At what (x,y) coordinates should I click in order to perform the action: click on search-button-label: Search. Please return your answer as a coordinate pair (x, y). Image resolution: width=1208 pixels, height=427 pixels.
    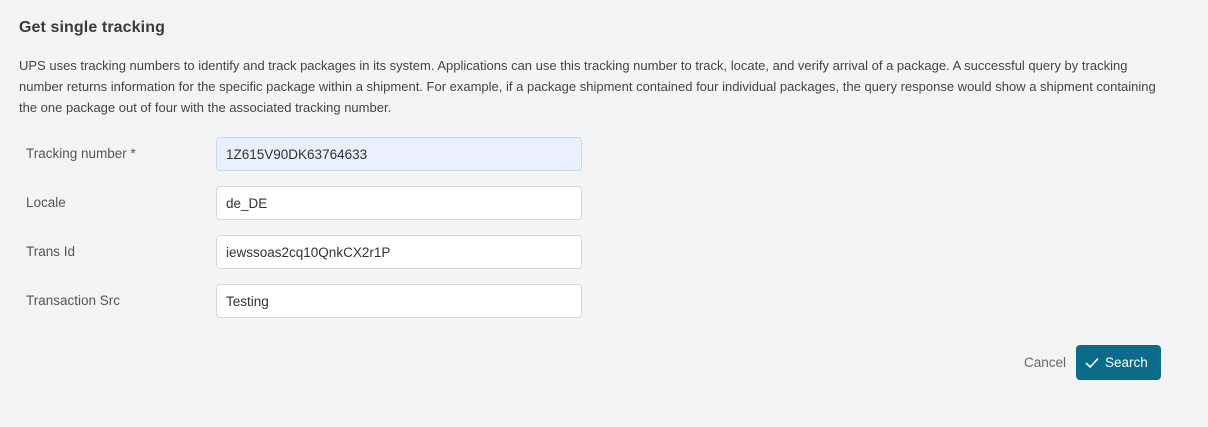
    Looking at the image, I should click on (1126, 362).